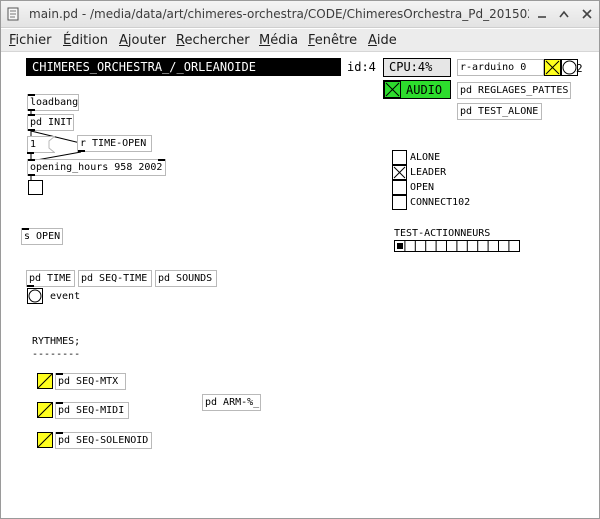  I want to click on r-time-open: r TIME-OPEN, so click(114, 143).